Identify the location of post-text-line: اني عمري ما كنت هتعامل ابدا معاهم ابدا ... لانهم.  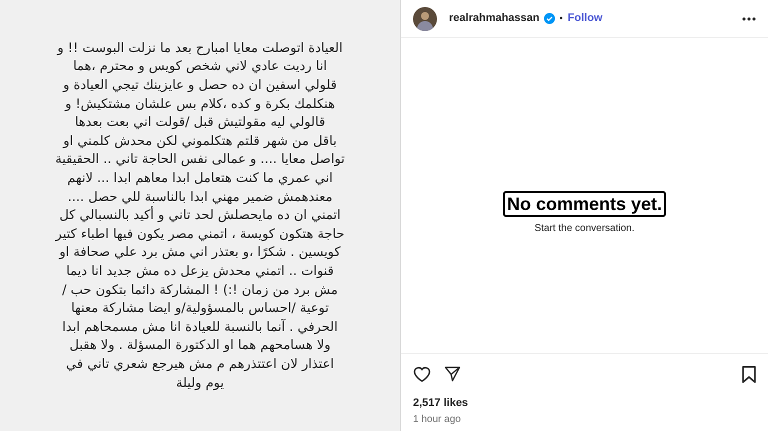
(200, 179).